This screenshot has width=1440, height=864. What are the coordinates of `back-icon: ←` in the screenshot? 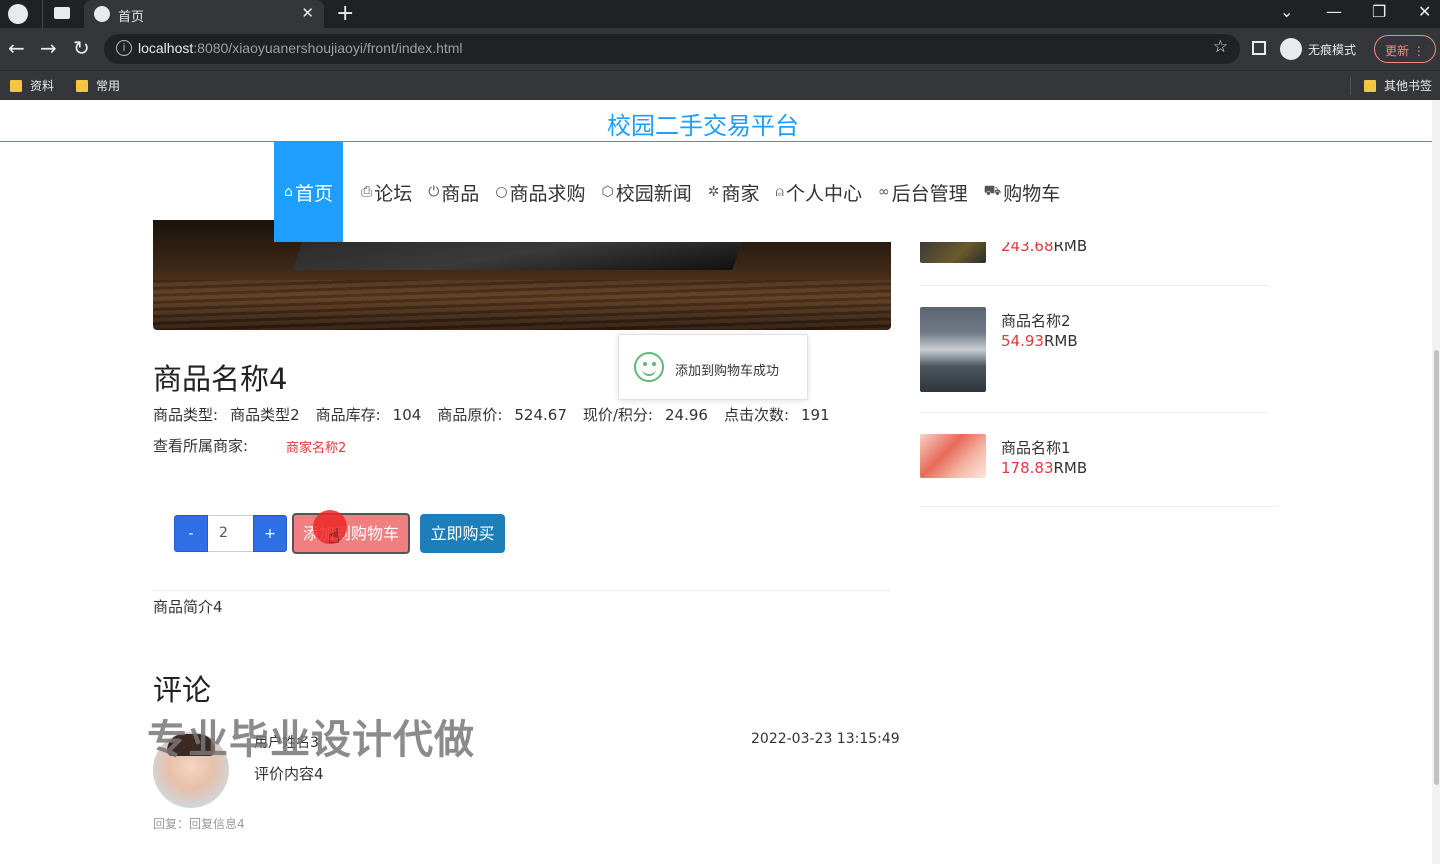 It's located at (16, 48).